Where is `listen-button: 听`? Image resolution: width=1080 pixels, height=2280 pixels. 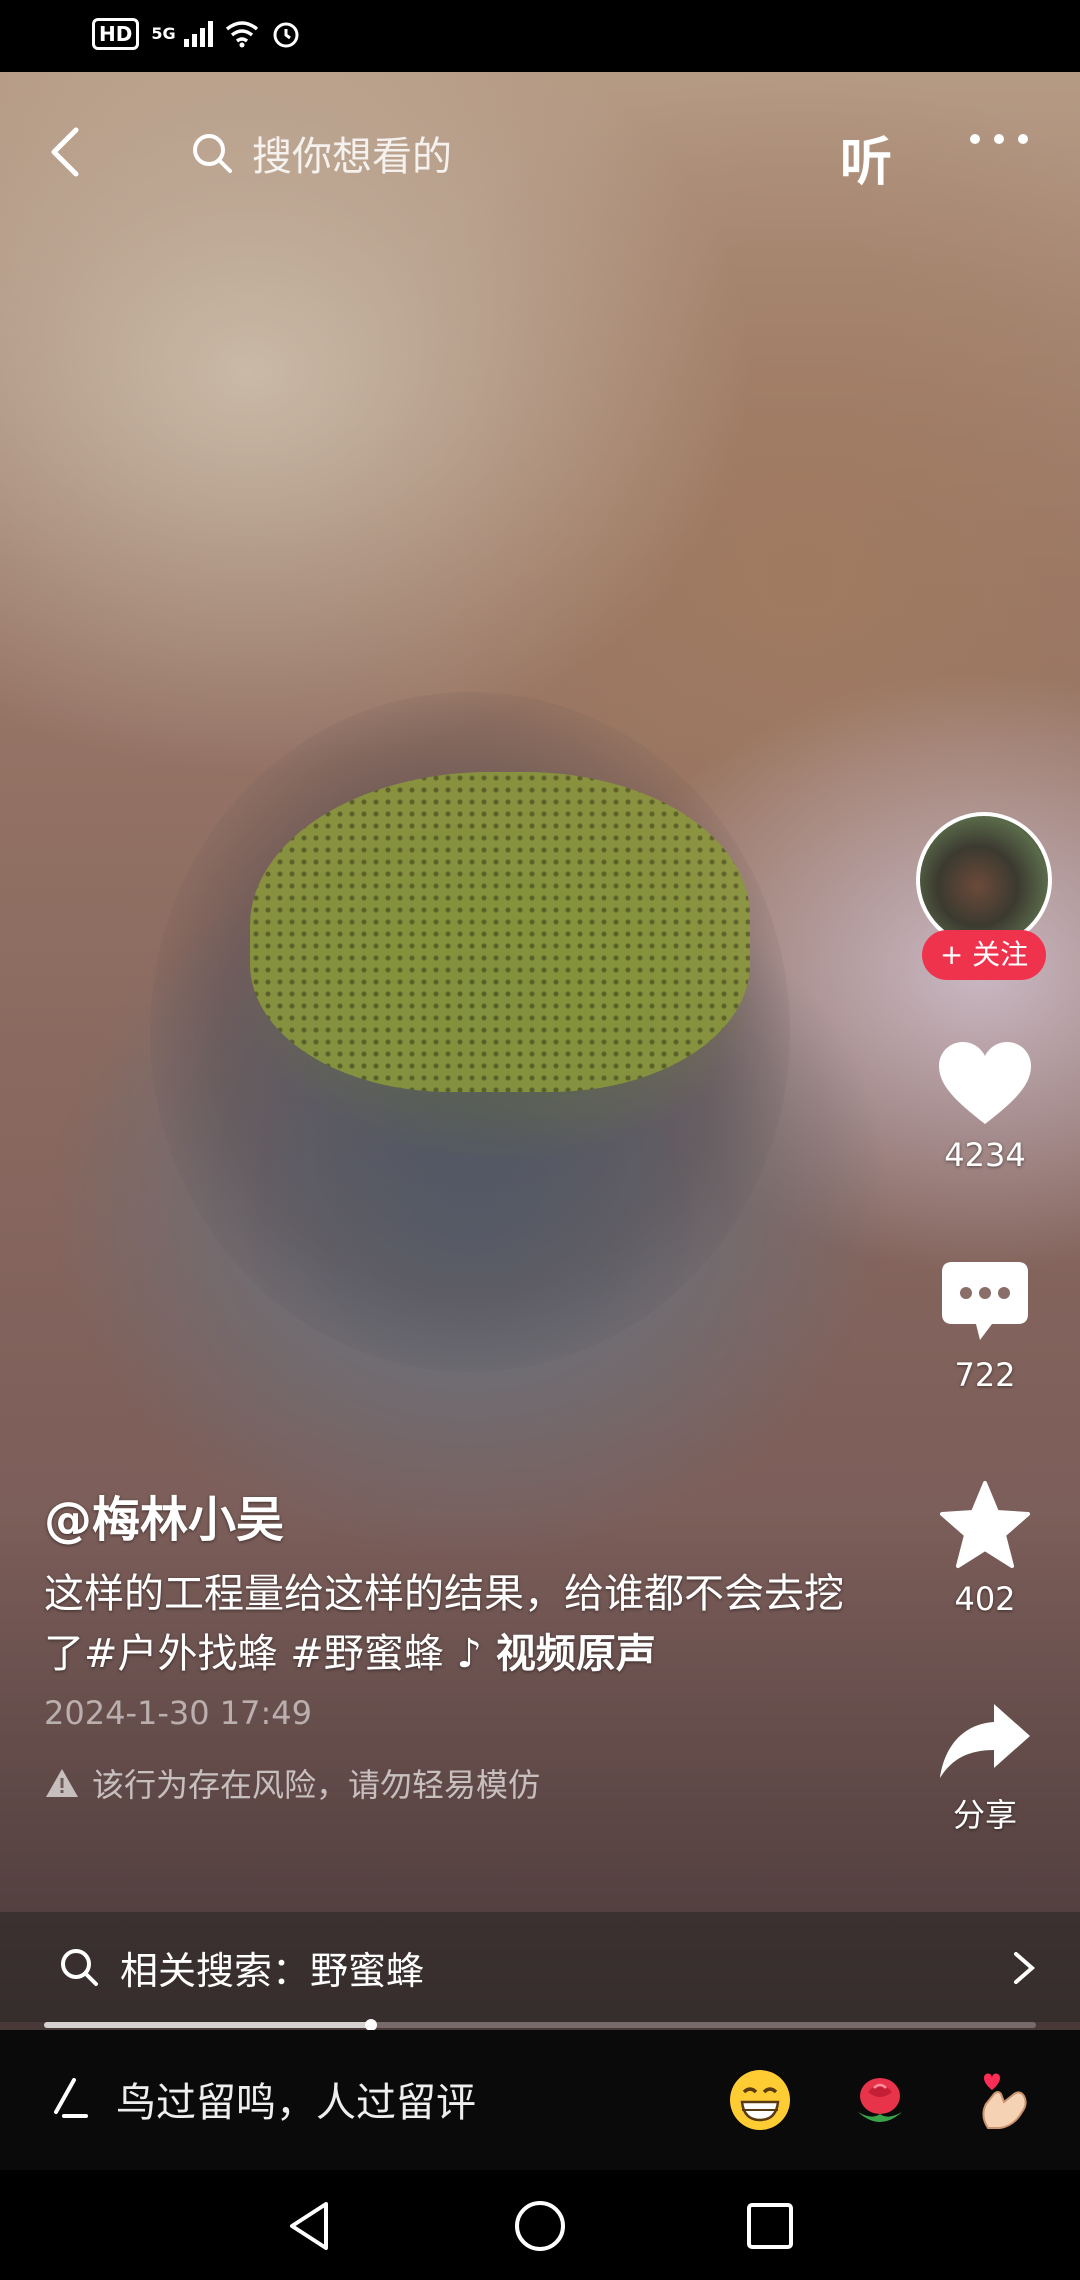
listen-button: 听 is located at coordinates (866, 157).